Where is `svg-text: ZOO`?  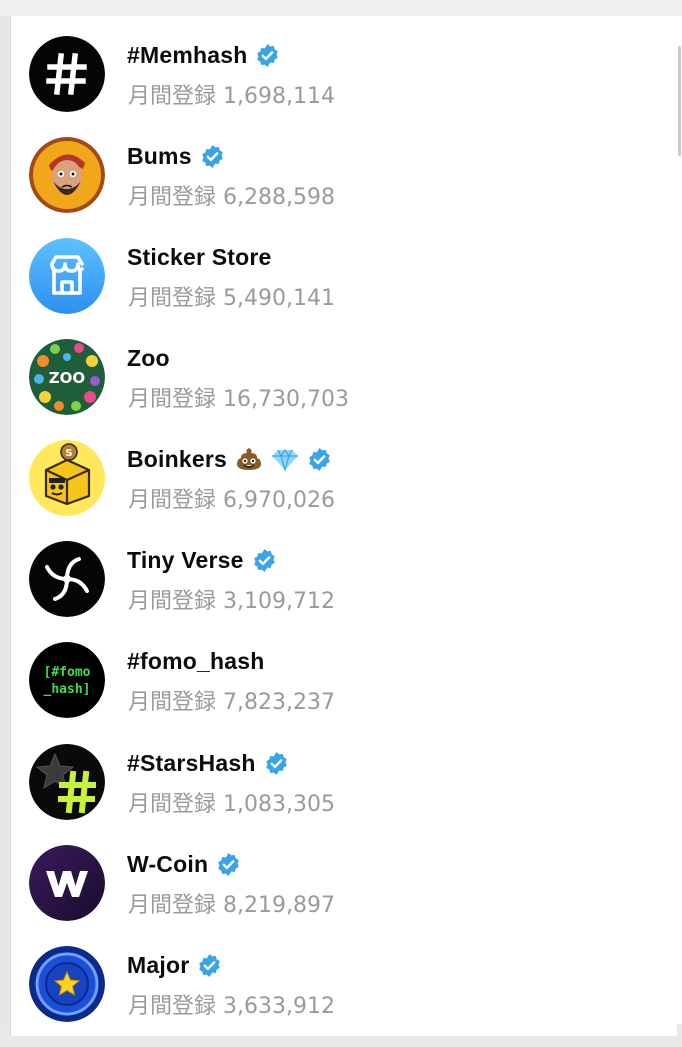
svg-text: ZOO is located at coordinates (67, 378).